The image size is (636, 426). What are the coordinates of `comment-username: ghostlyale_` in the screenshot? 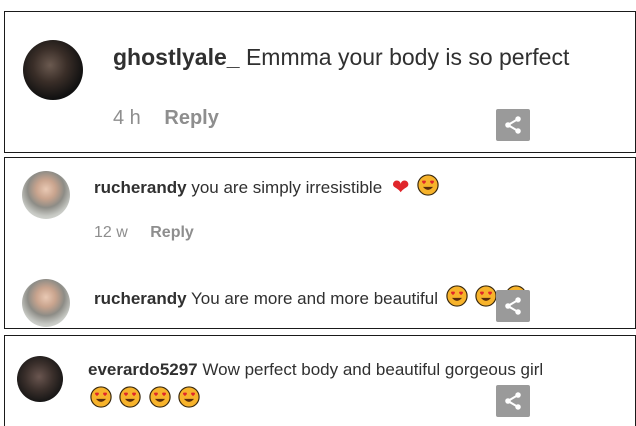 It's located at (176, 57).